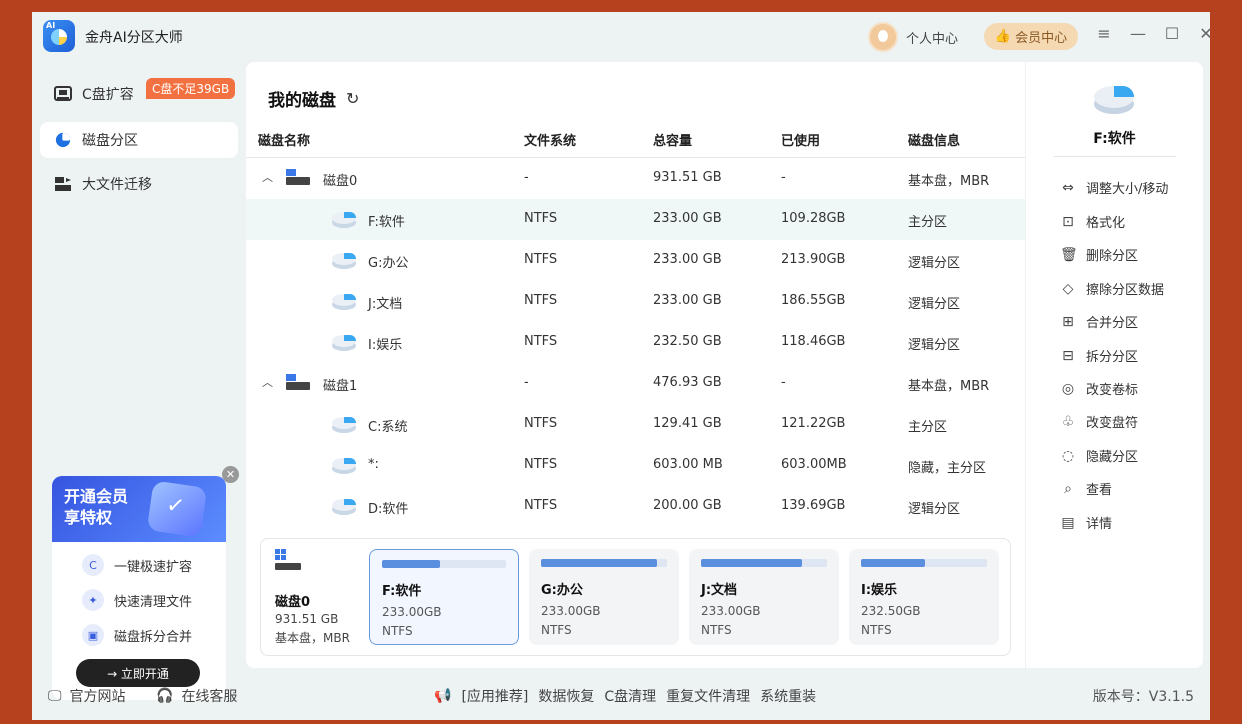  I want to click on action-label: 隐藏分区, so click(1112, 457).